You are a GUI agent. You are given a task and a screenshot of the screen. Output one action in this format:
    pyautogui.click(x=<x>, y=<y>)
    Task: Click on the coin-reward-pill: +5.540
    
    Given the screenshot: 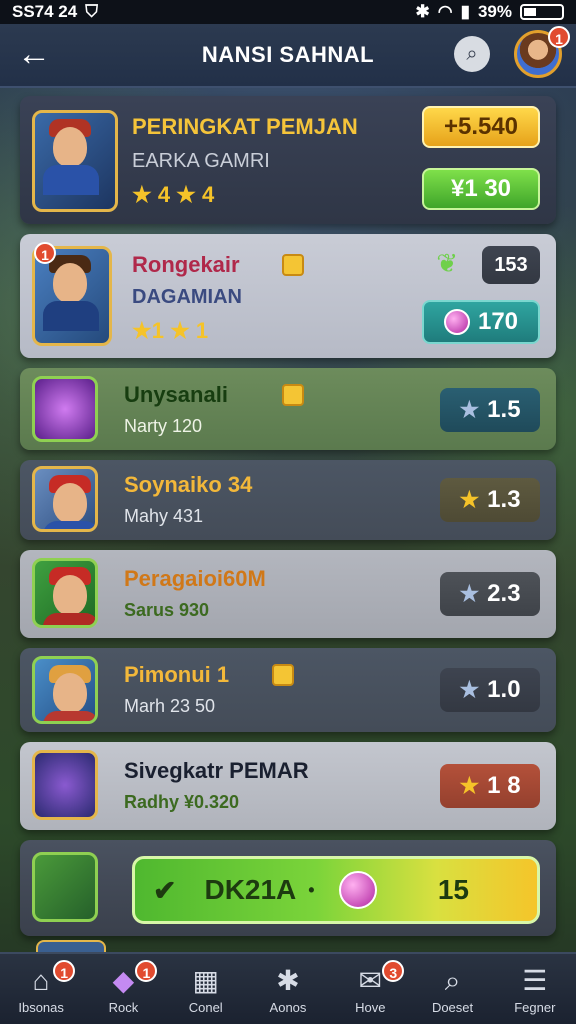 What is the action you would take?
    pyautogui.click(x=481, y=127)
    